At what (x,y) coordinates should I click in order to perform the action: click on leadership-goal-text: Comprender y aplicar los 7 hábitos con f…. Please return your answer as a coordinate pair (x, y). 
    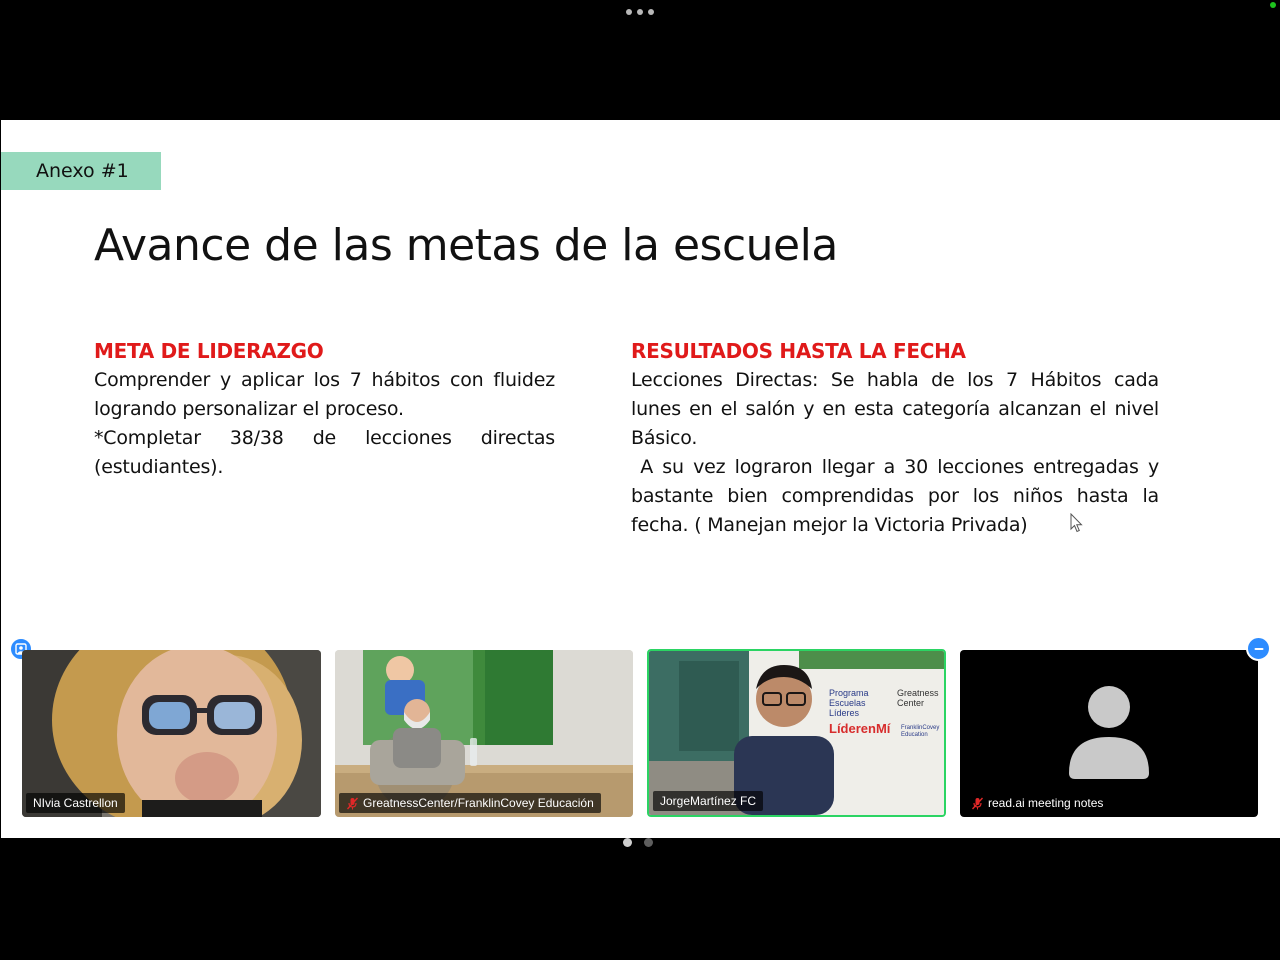
    Looking at the image, I should click on (324, 394).